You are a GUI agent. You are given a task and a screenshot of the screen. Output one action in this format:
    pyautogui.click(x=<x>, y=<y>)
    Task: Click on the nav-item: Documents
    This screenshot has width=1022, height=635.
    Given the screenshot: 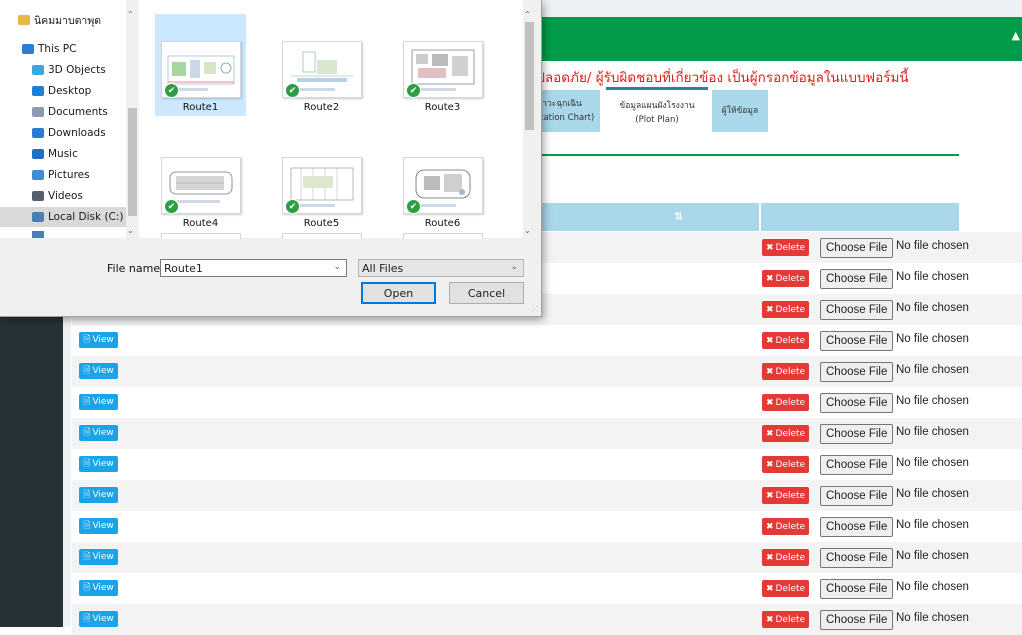 What is the action you would take?
    pyautogui.click(x=63, y=112)
    